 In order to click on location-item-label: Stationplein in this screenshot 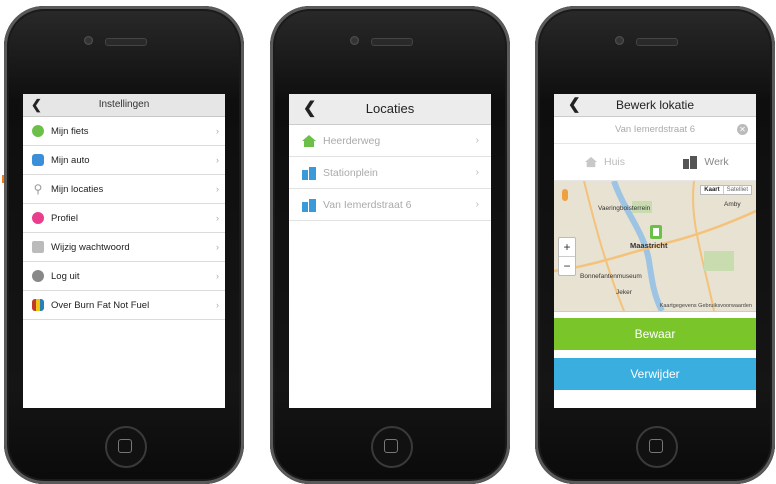, I will do `click(350, 172)`.